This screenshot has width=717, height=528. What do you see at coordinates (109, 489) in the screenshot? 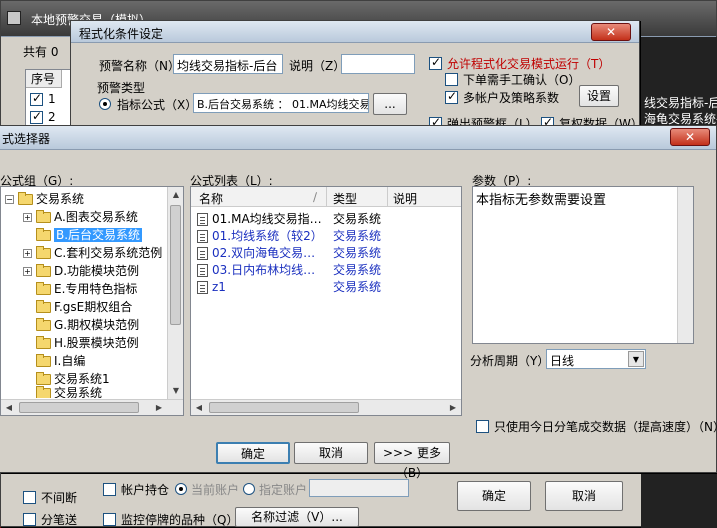
I see `account-holding-checkbox` at bounding box center [109, 489].